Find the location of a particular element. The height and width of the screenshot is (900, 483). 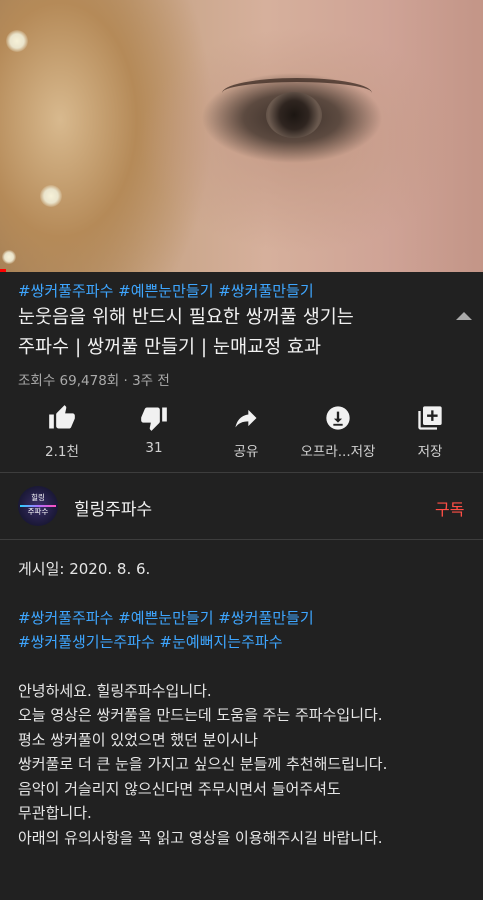

description-line: 안녕하세요. 힐링주파수입니다. is located at coordinates (115, 690).